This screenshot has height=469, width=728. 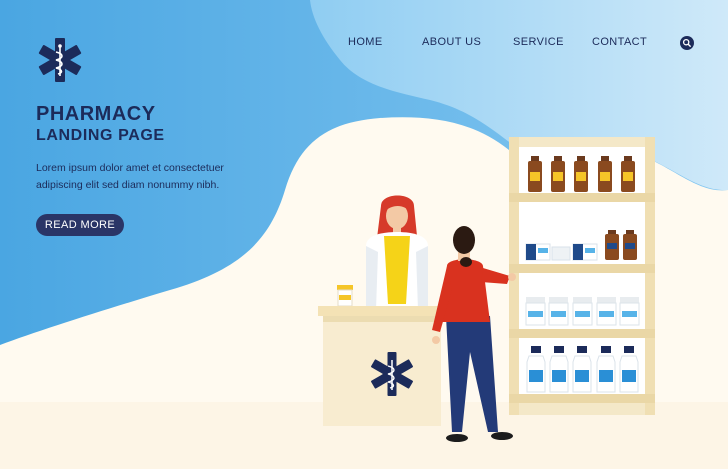 I want to click on pill-jars, so click(x=582, y=311).